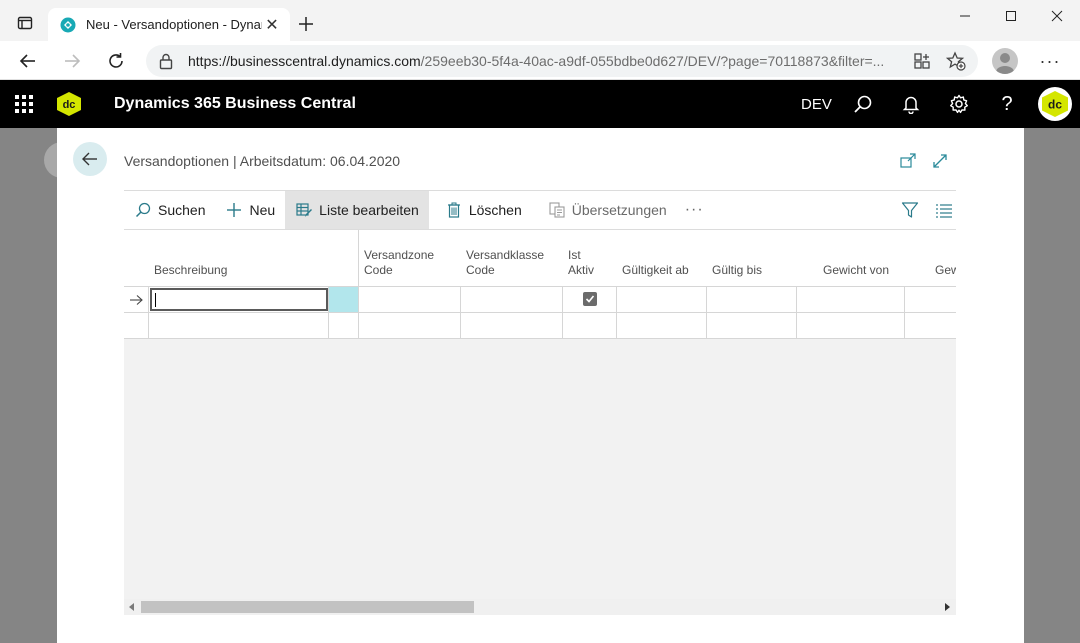  Describe the element at coordinates (911, 104) in the screenshot. I see `notification-bell-icon` at that location.